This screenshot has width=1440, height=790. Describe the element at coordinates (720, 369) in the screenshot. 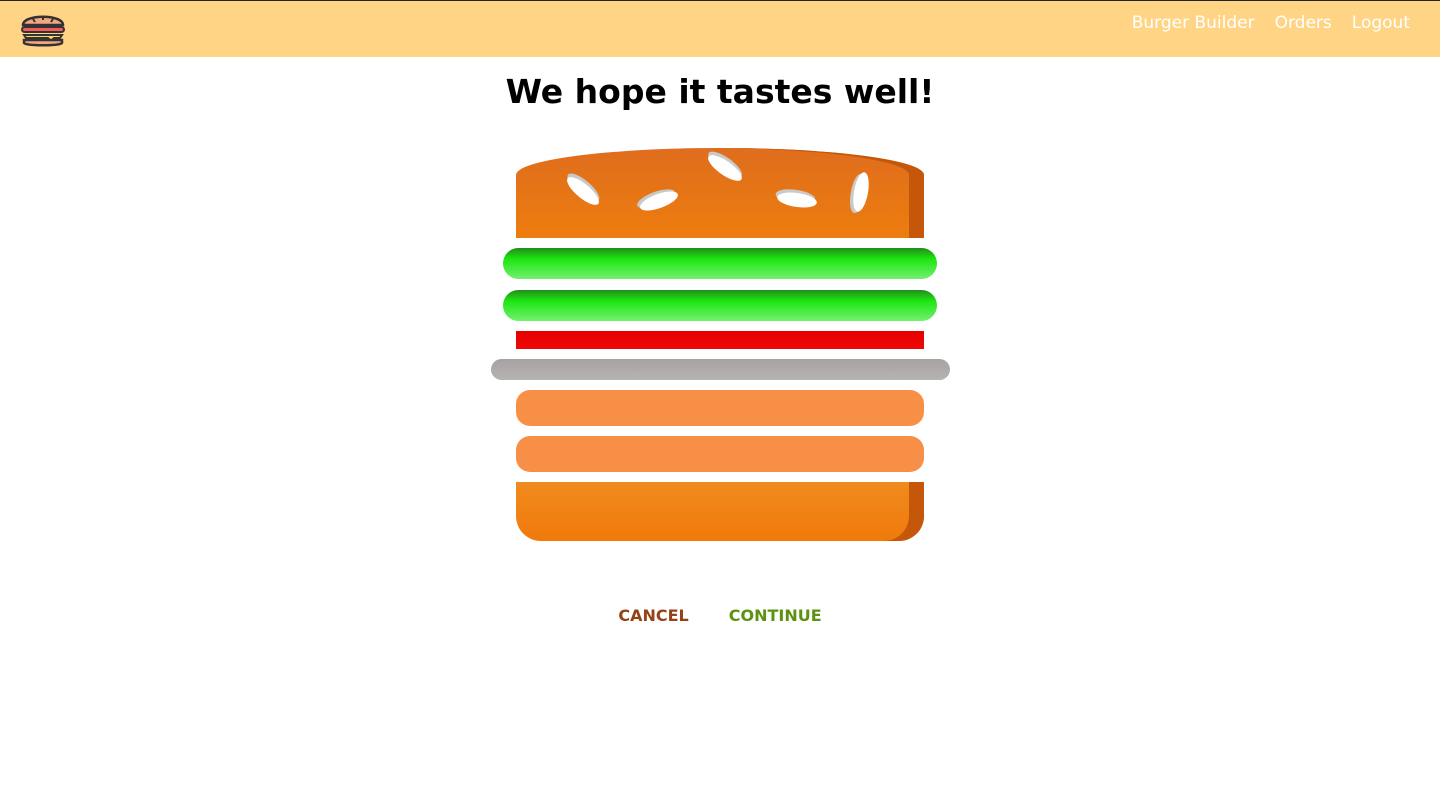

I see `ingredient-cheese` at that location.